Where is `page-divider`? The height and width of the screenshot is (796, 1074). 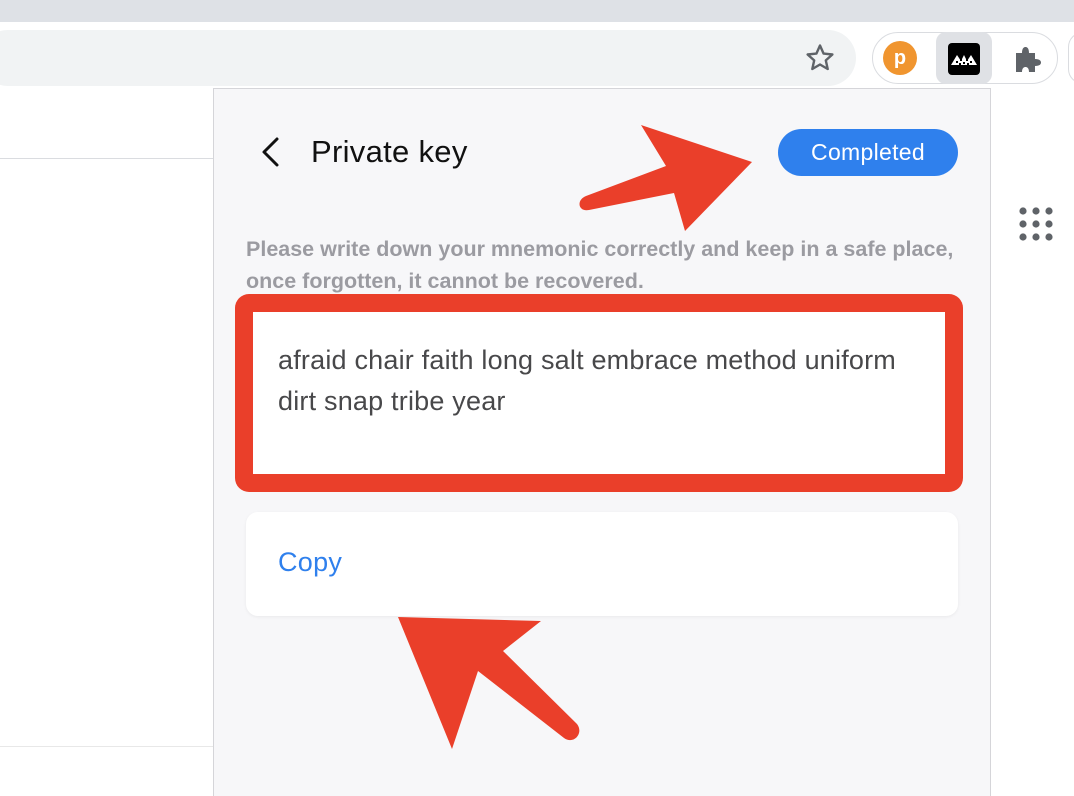
page-divider is located at coordinates (107, 158).